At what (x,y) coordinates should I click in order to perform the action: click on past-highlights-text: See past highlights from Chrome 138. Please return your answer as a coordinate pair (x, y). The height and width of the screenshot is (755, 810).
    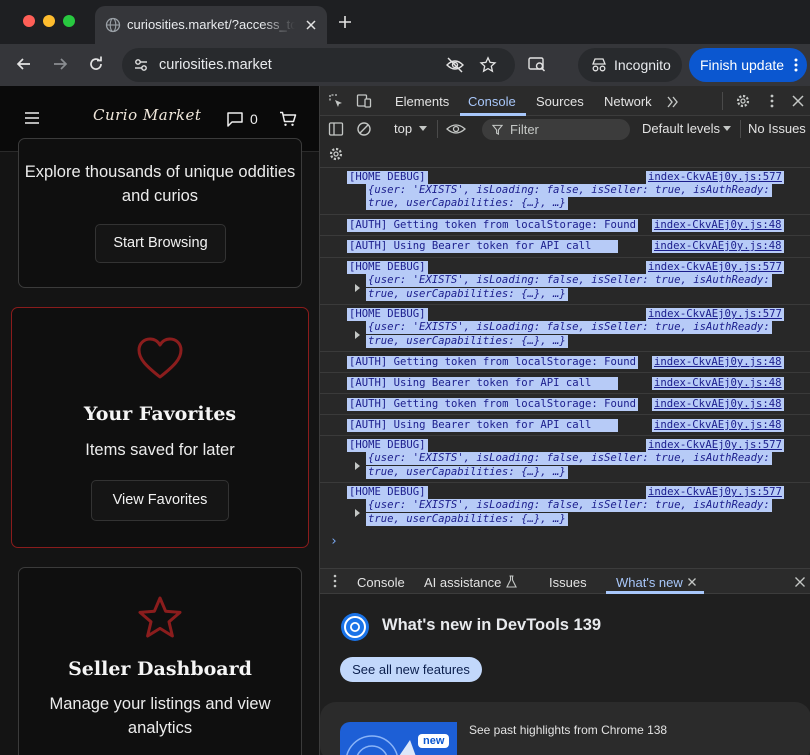
    Looking at the image, I should click on (568, 730).